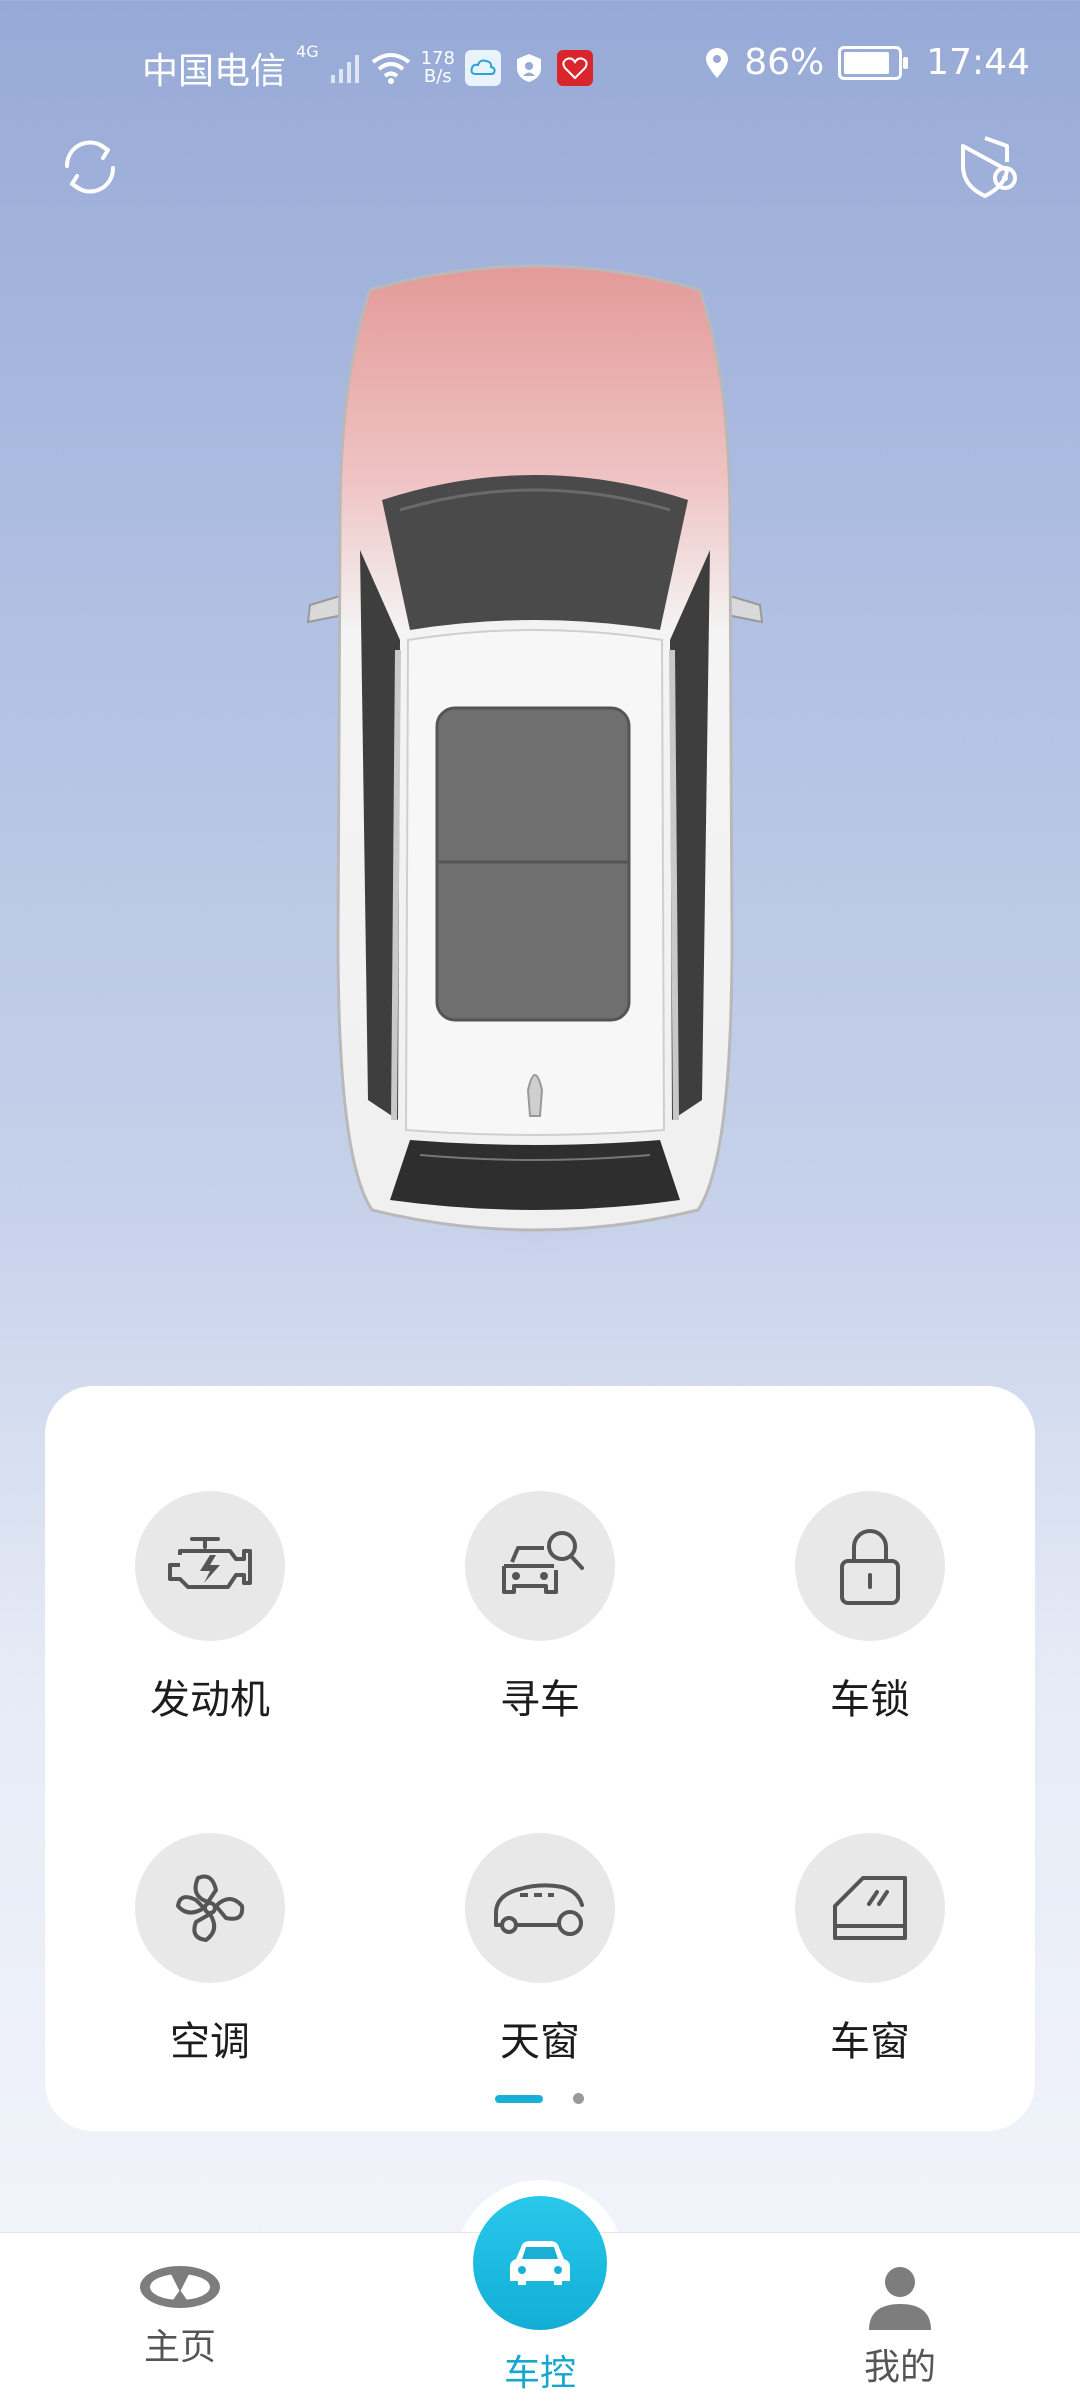 This screenshot has height=2401, width=1080. Describe the element at coordinates (437, 76) in the screenshot. I see `speed-unit: B/s` at that location.